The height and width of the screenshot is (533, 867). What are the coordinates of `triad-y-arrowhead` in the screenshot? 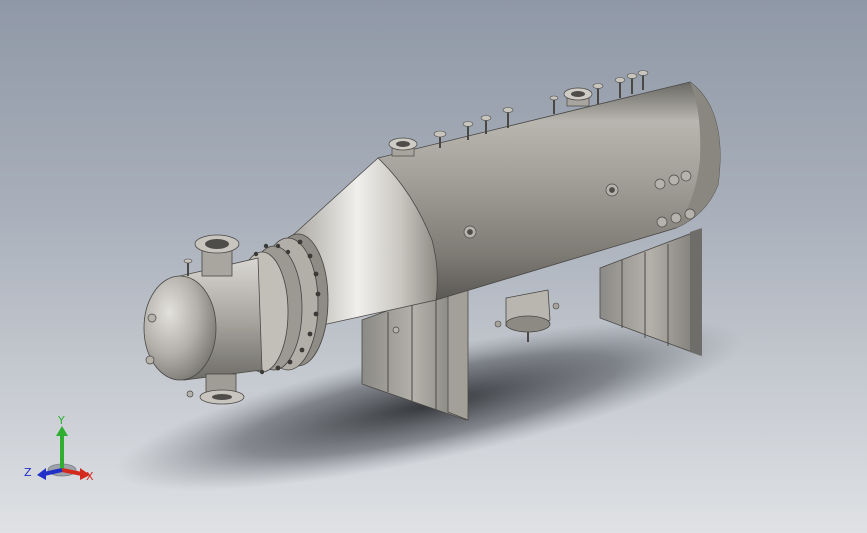 It's located at (62, 431).